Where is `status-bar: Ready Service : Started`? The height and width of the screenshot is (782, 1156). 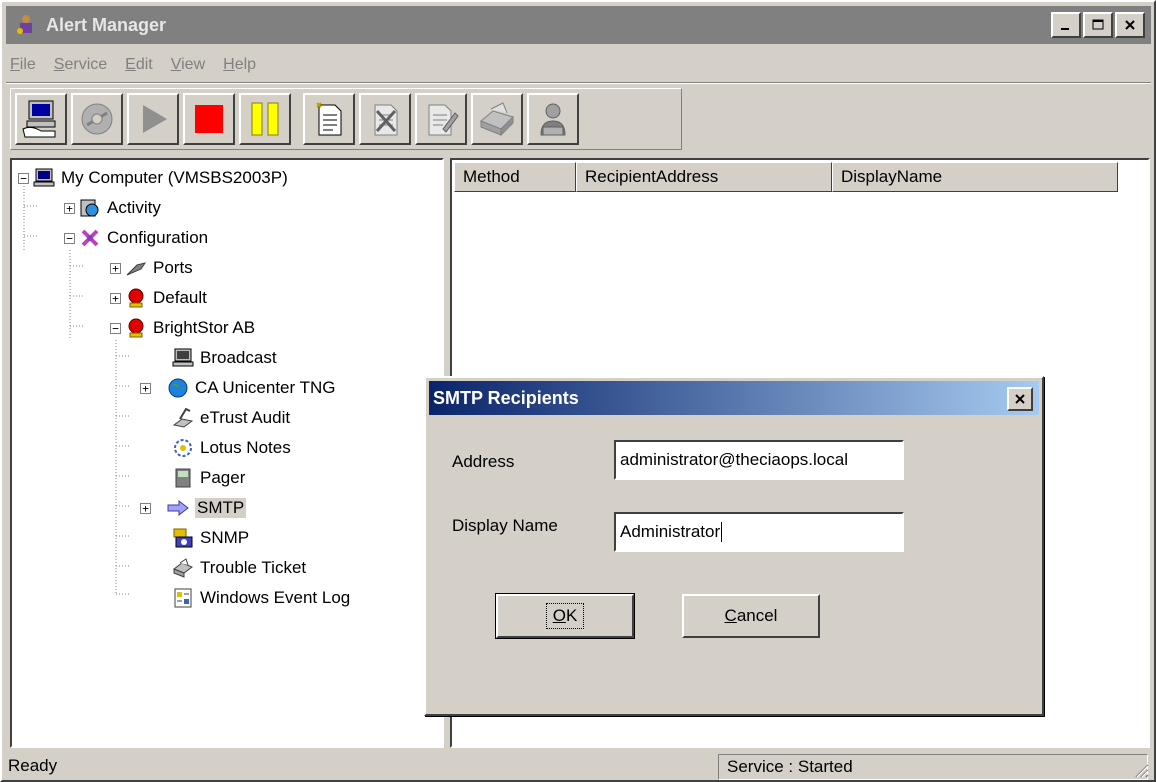
status-bar: Ready Service : Started is located at coordinates (578, 767).